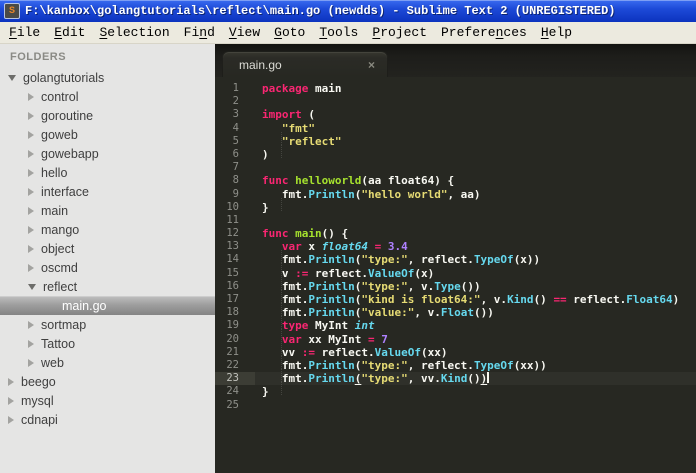 This screenshot has height=473, width=696. What do you see at coordinates (107, 343) in the screenshot?
I see `tree-item-Tattoo: Tattoo` at bounding box center [107, 343].